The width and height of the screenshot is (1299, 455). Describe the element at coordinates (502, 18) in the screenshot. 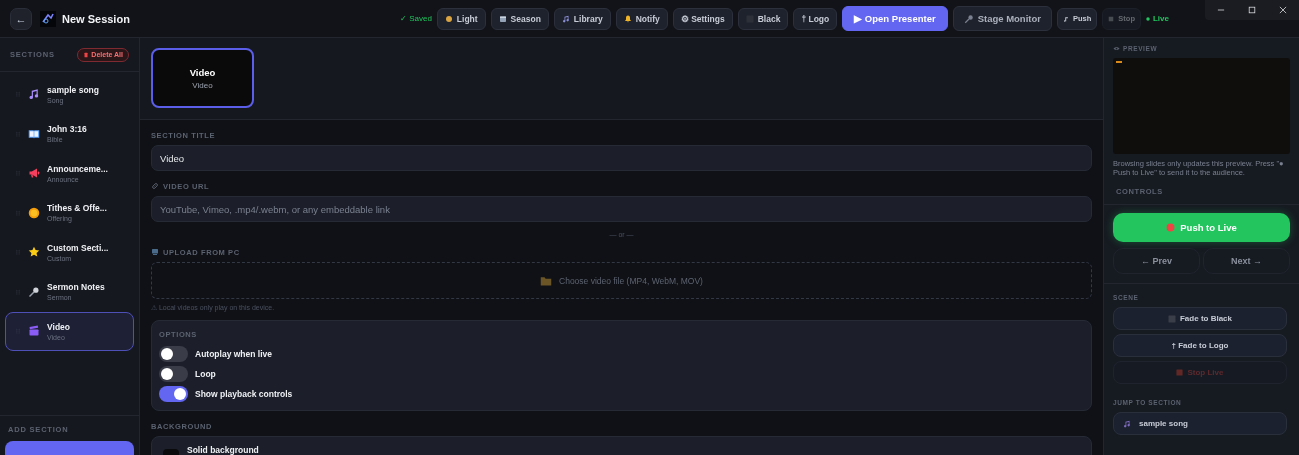

I see `calendar-icon` at that location.